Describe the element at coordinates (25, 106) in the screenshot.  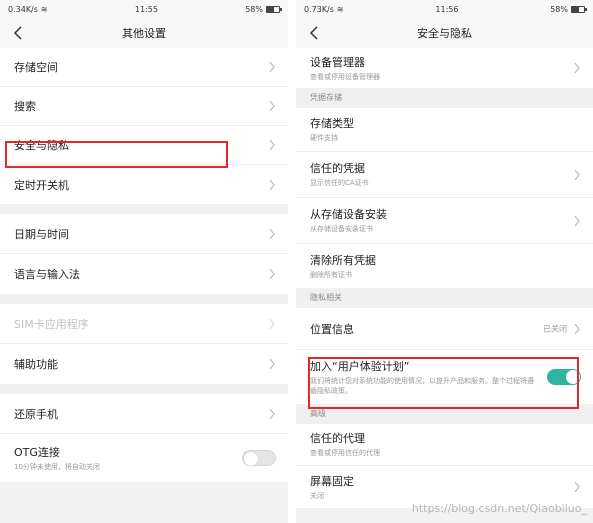
I see `item-label: 搜索` at that location.